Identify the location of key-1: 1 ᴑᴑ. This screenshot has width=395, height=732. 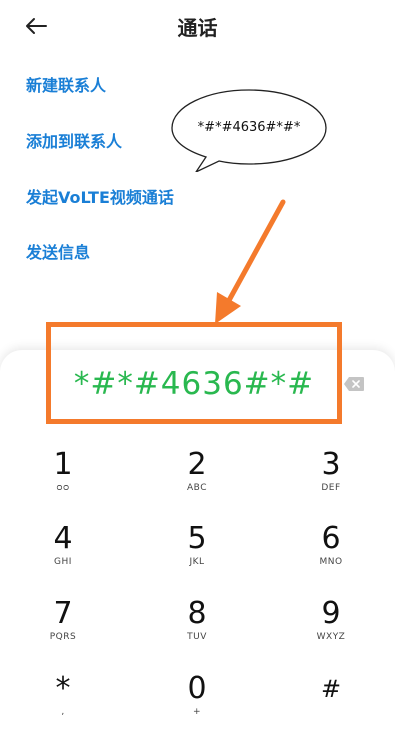
(63, 478).